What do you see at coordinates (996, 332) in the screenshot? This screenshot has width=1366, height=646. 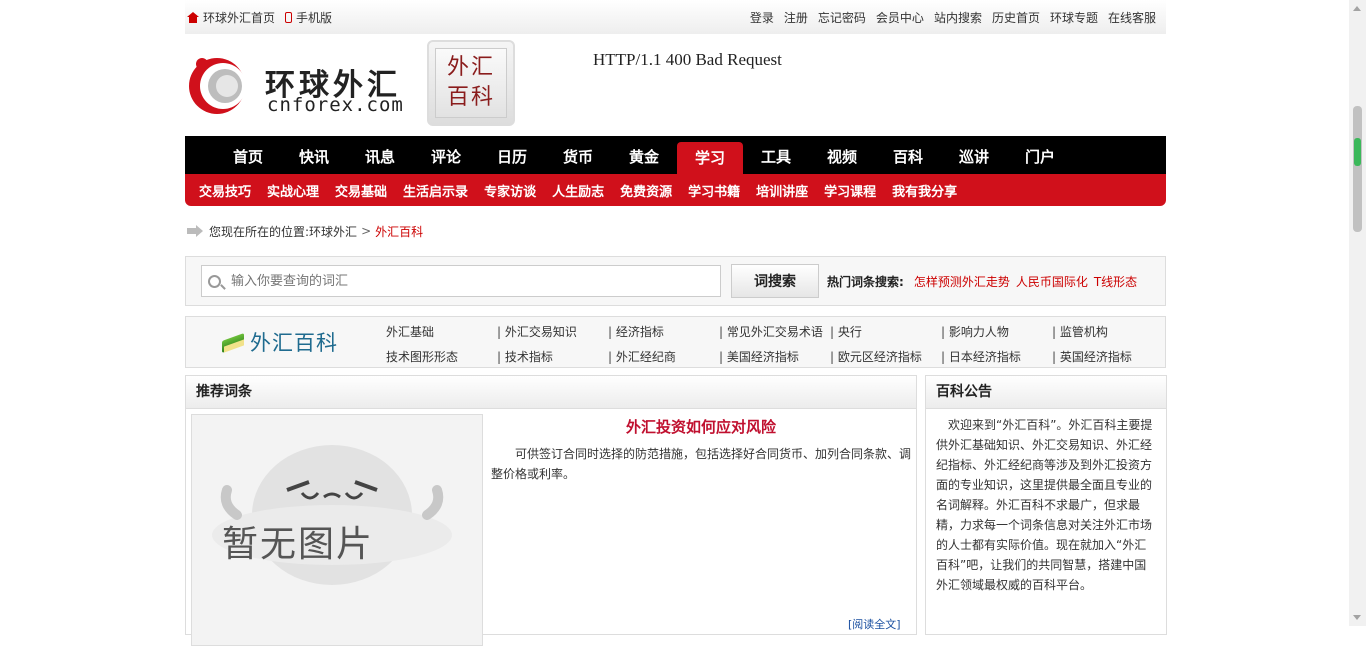 I see `category-link: 影响力人物` at bounding box center [996, 332].